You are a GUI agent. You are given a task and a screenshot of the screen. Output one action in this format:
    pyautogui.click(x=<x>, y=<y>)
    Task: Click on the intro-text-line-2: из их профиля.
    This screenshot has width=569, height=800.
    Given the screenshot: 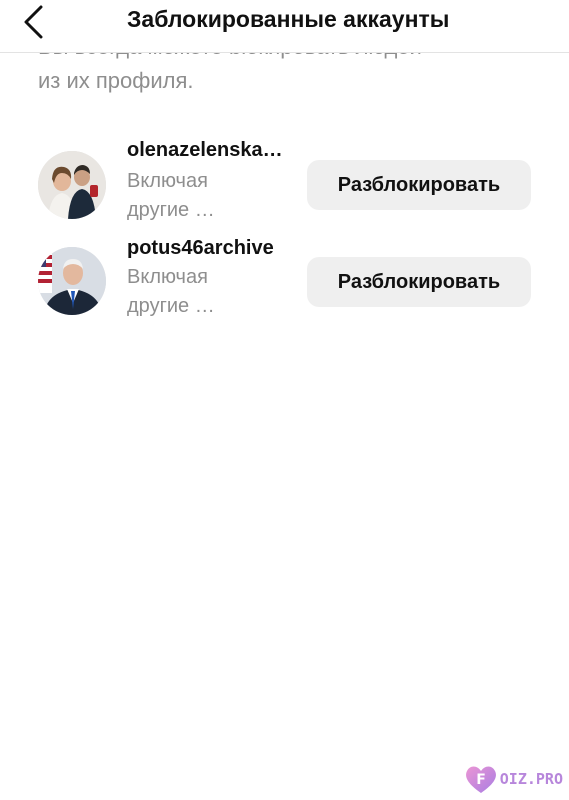 What is the action you would take?
    pyautogui.click(x=116, y=80)
    